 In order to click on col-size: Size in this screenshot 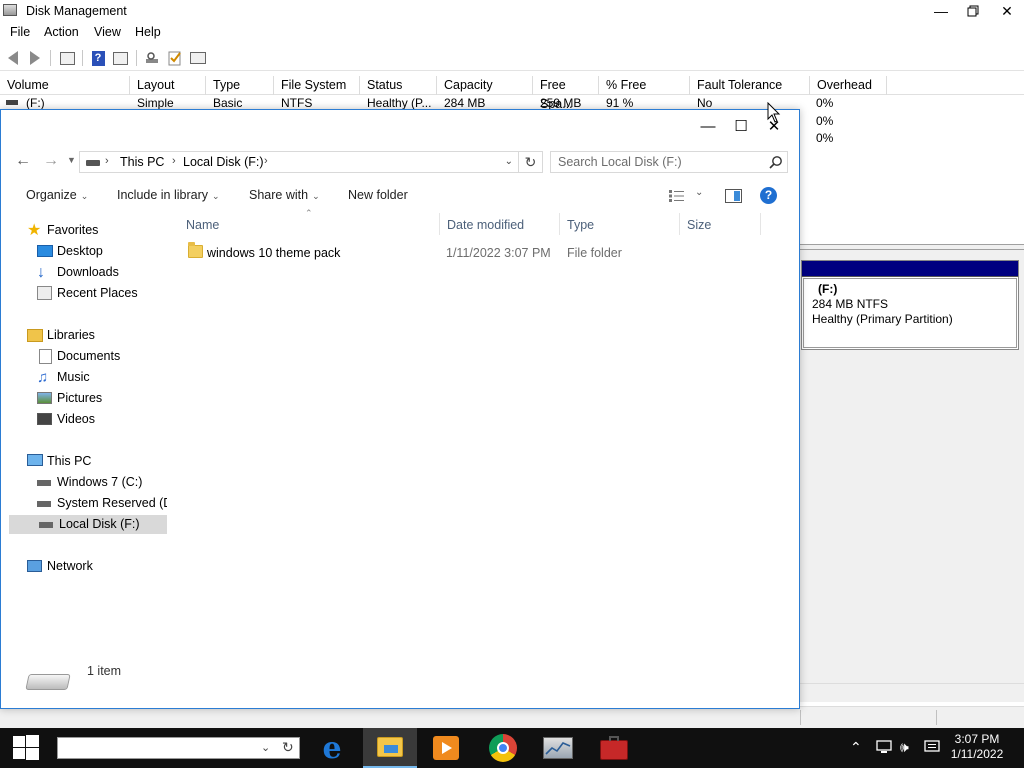, I will do `click(720, 224)`.